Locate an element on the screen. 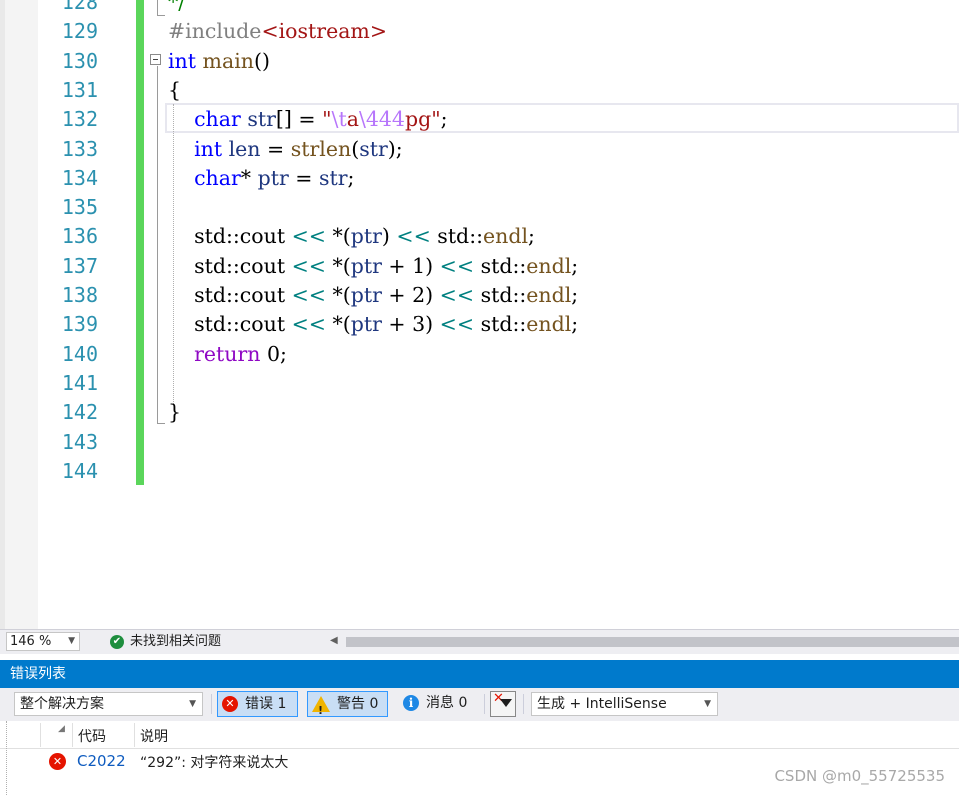  funnel-icon is located at coordinates (506, 703).